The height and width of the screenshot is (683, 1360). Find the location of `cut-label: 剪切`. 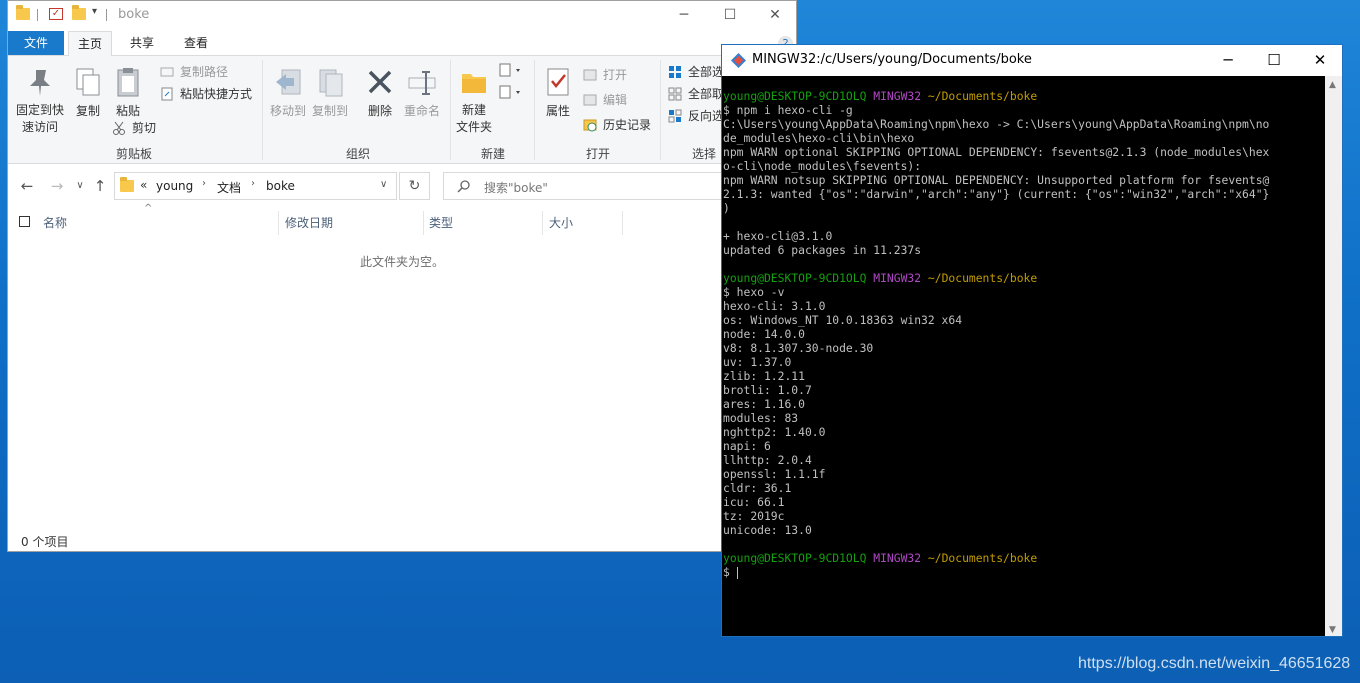

cut-label: 剪切 is located at coordinates (144, 128).